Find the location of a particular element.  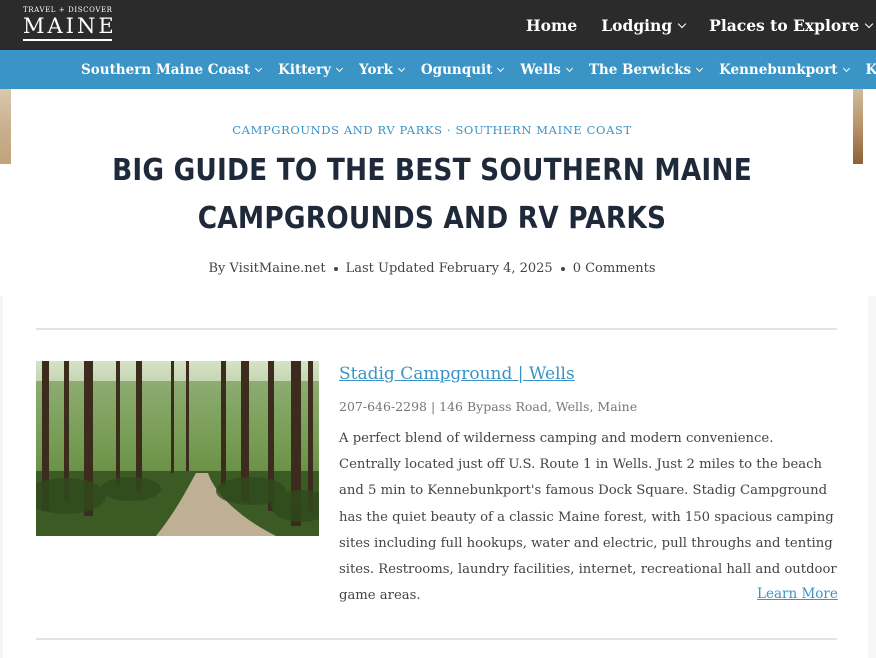

forest-path-image is located at coordinates (177, 448).